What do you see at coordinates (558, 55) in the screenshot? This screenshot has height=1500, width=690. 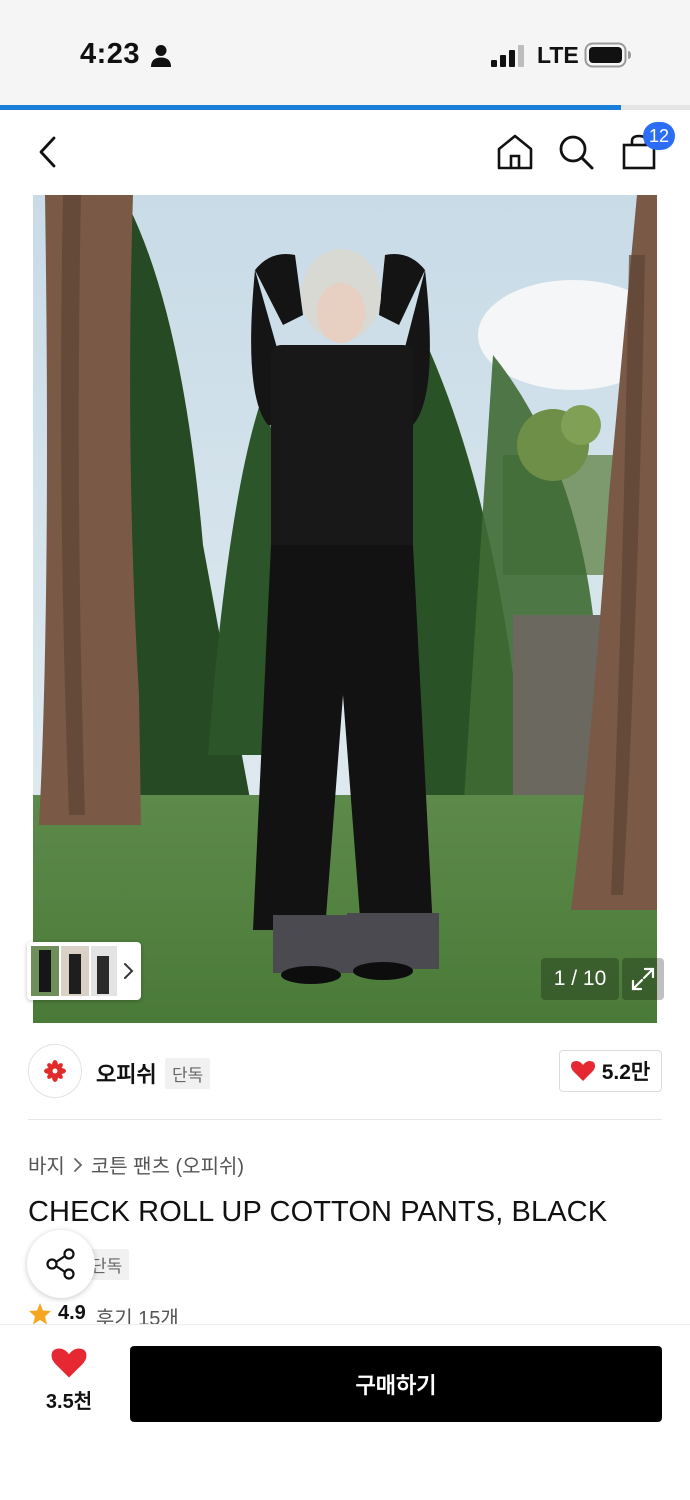 I see `network-label: LTE` at bounding box center [558, 55].